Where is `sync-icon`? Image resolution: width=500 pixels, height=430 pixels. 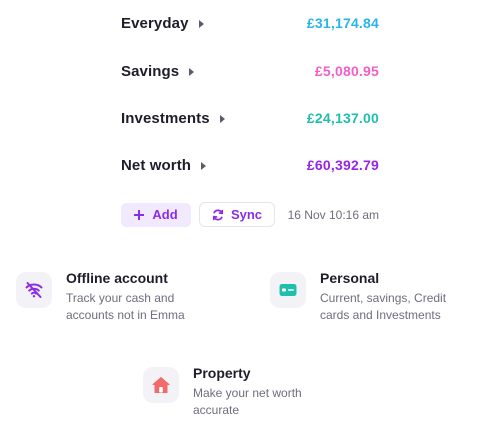 sync-icon is located at coordinates (218, 214).